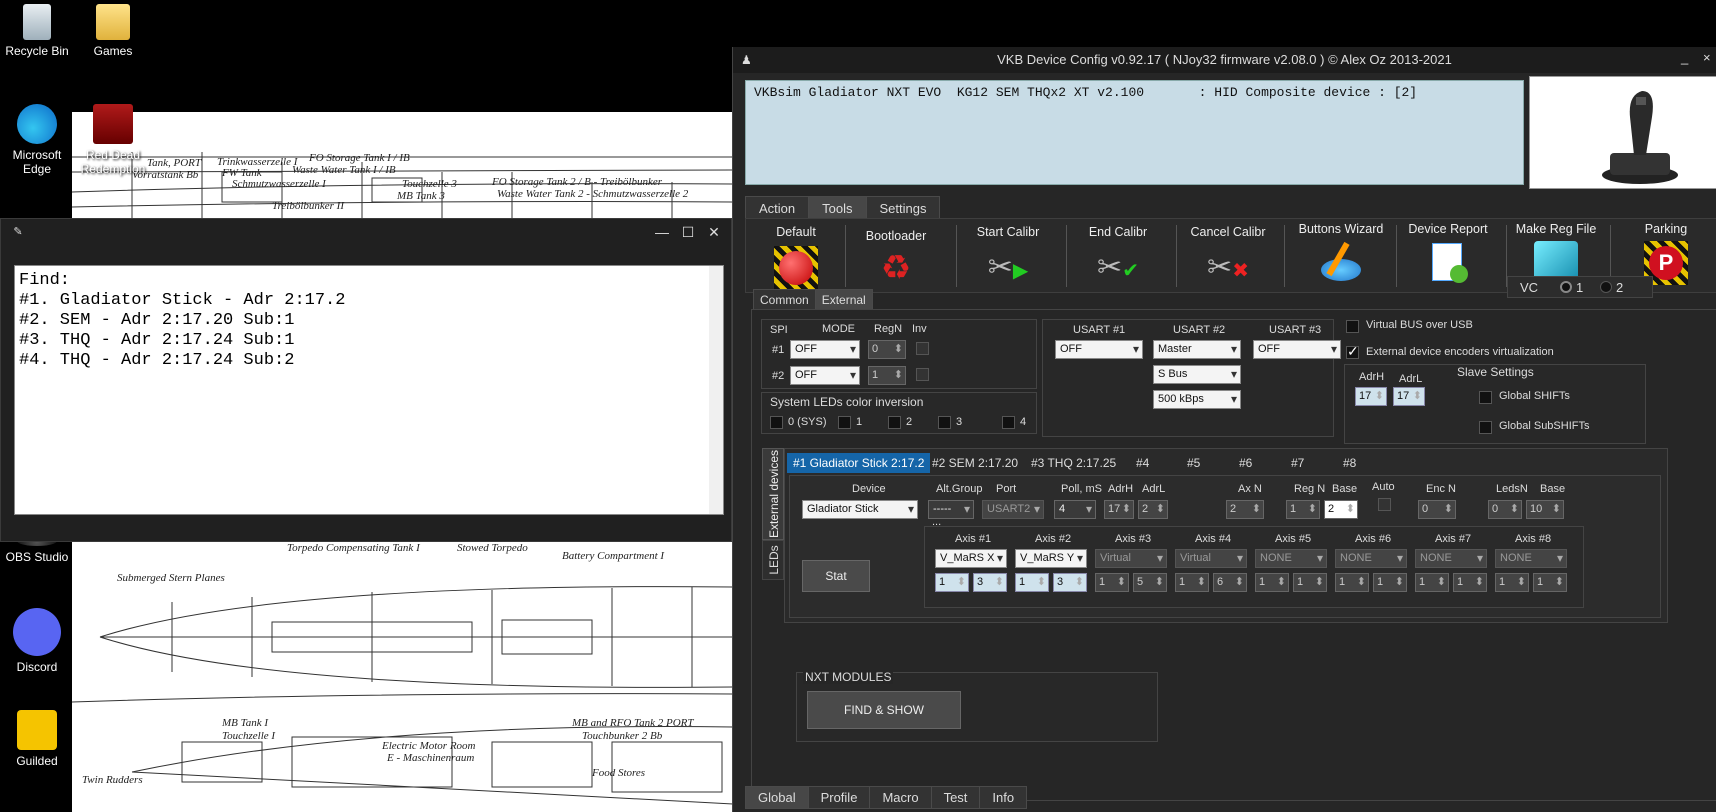 The image size is (1716, 812). I want to click on axis-8-select: NONE, so click(1531, 558).